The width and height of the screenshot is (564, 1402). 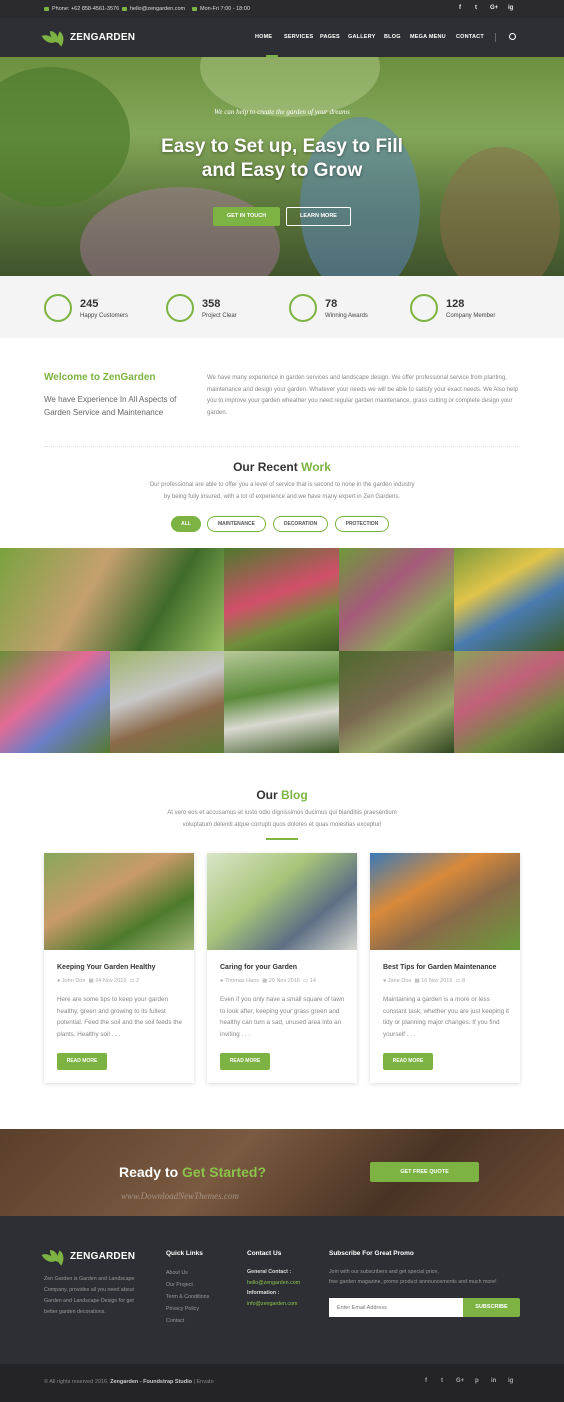 What do you see at coordinates (258, 967) in the screenshot?
I see `blog-title: Caring for your Garden` at bounding box center [258, 967].